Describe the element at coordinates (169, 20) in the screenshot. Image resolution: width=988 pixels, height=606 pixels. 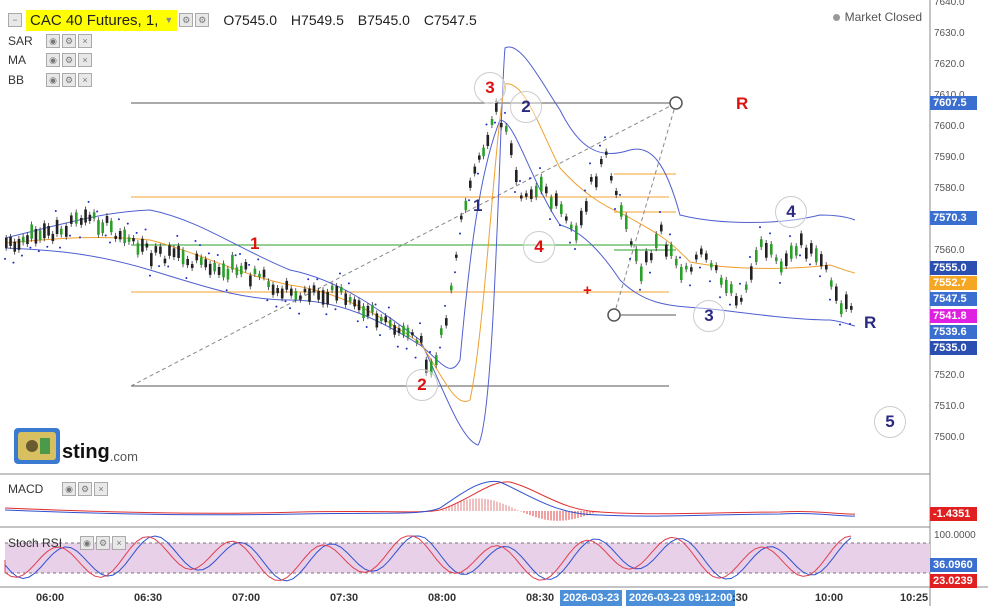
I see `chevron-down-icon: ▼` at that location.